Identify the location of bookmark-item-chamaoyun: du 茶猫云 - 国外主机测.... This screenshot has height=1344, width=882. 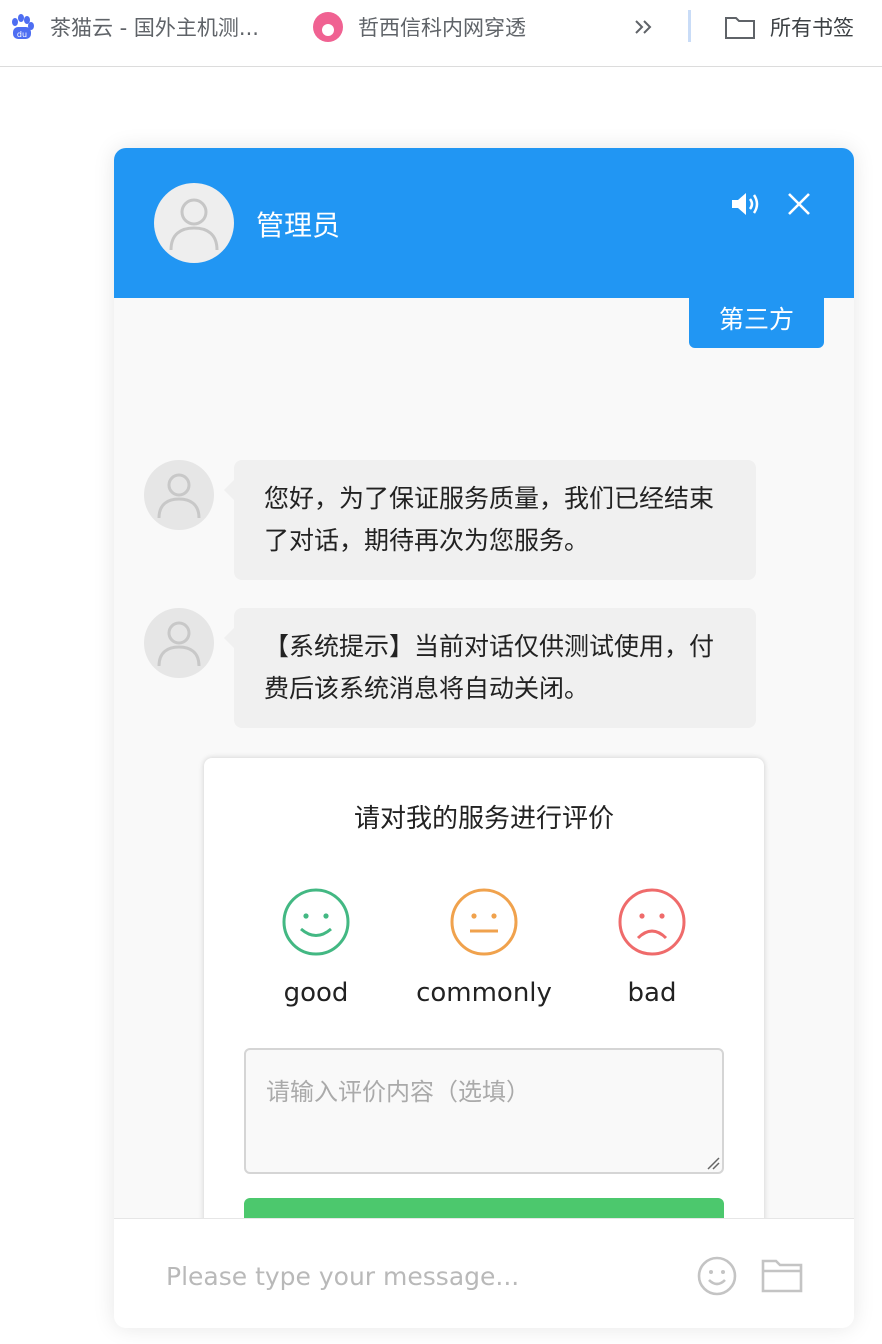
(133, 27).